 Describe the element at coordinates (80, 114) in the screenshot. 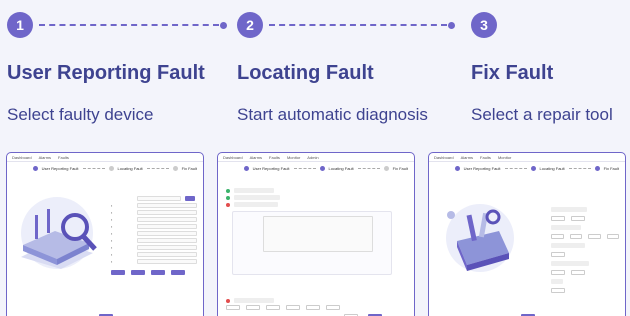

I see `step-1-subtitle: Select faulty device` at that location.